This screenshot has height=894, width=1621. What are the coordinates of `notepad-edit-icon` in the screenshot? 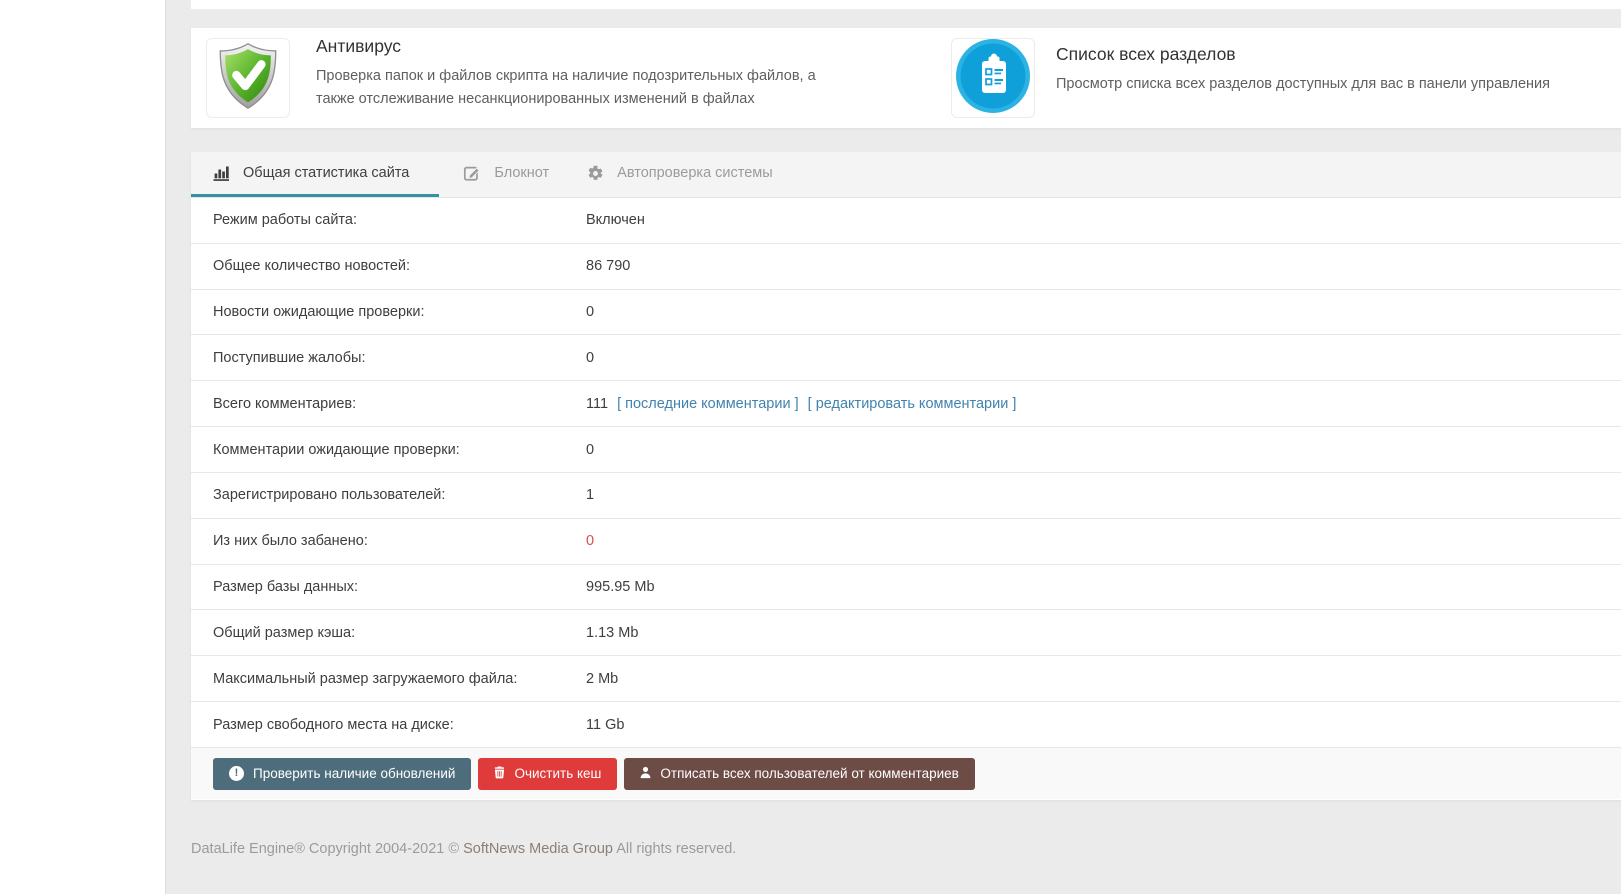 It's located at (472, 173).